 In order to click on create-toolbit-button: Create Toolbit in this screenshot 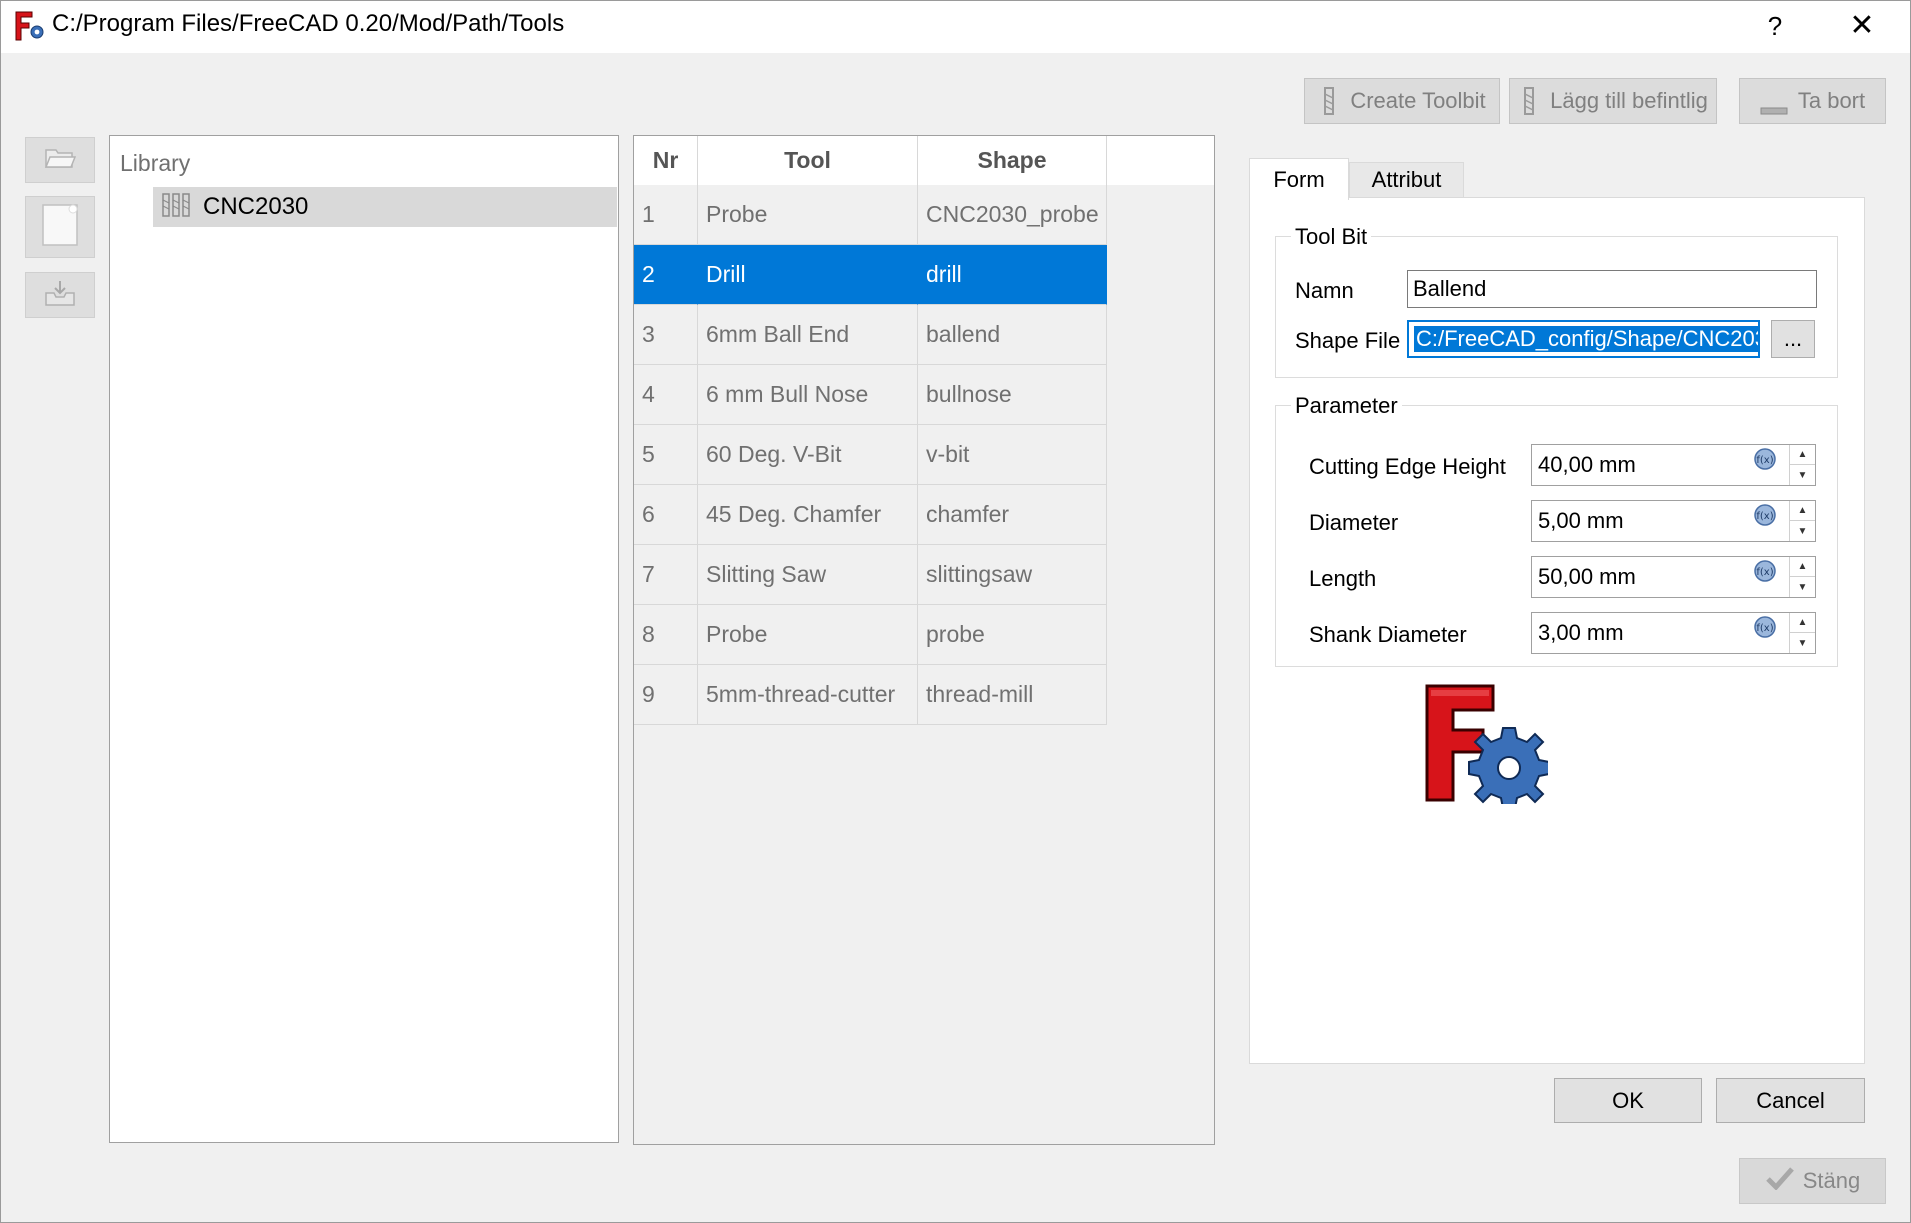, I will do `click(1402, 101)`.